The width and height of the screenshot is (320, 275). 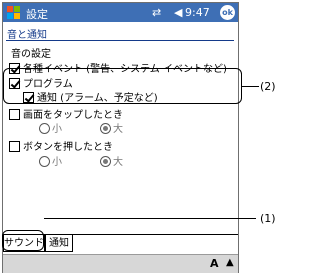 I want to click on clock: 9:47, so click(x=197, y=12).